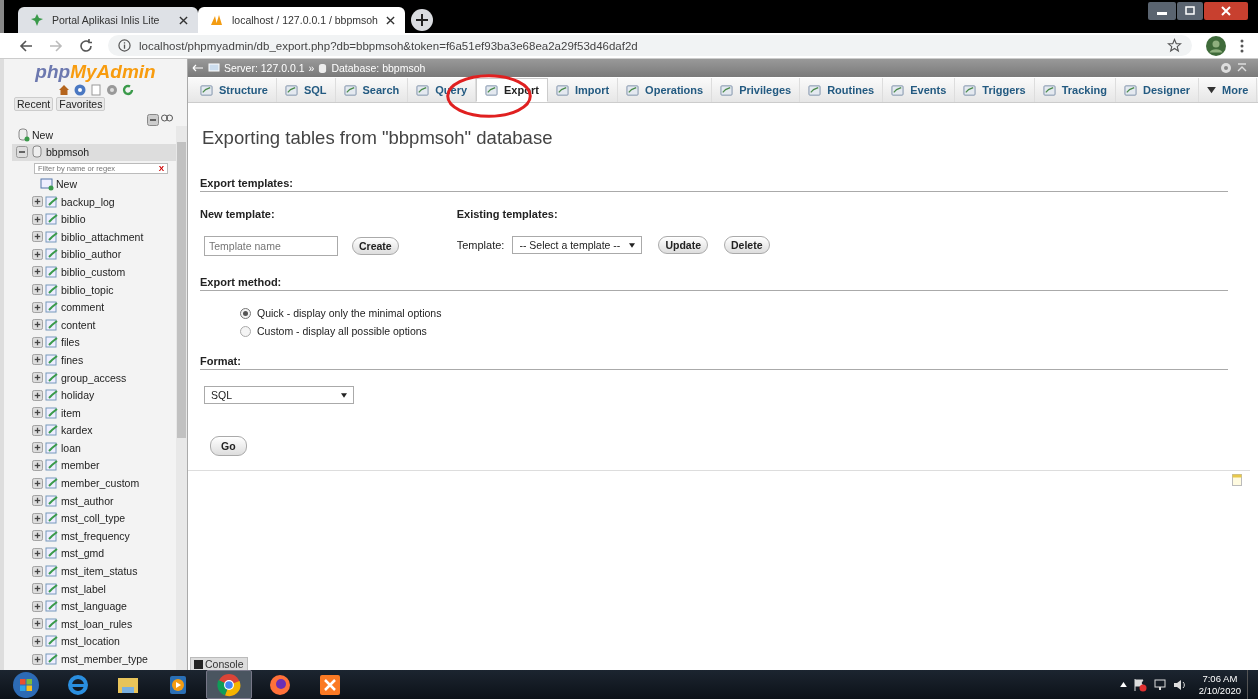 This screenshot has width=1258, height=699. Describe the element at coordinates (83, 588) in the screenshot. I see `tree-item: mst_label` at that location.